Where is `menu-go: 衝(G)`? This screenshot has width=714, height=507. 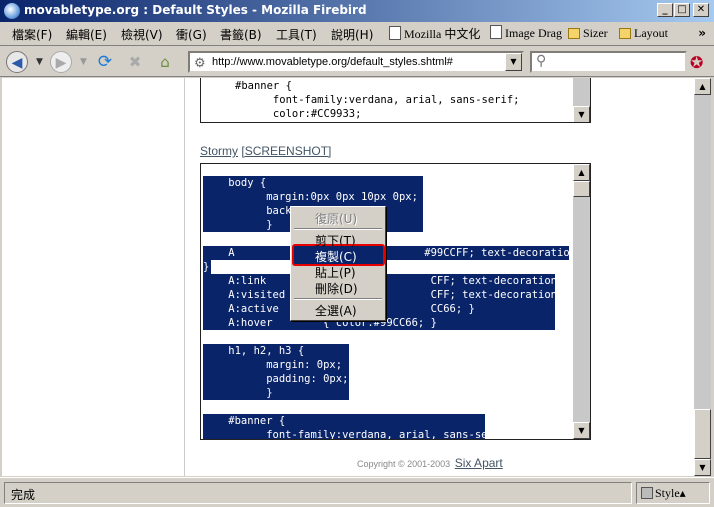 menu-go: 衝(G) is located at coordinates (191, 34).